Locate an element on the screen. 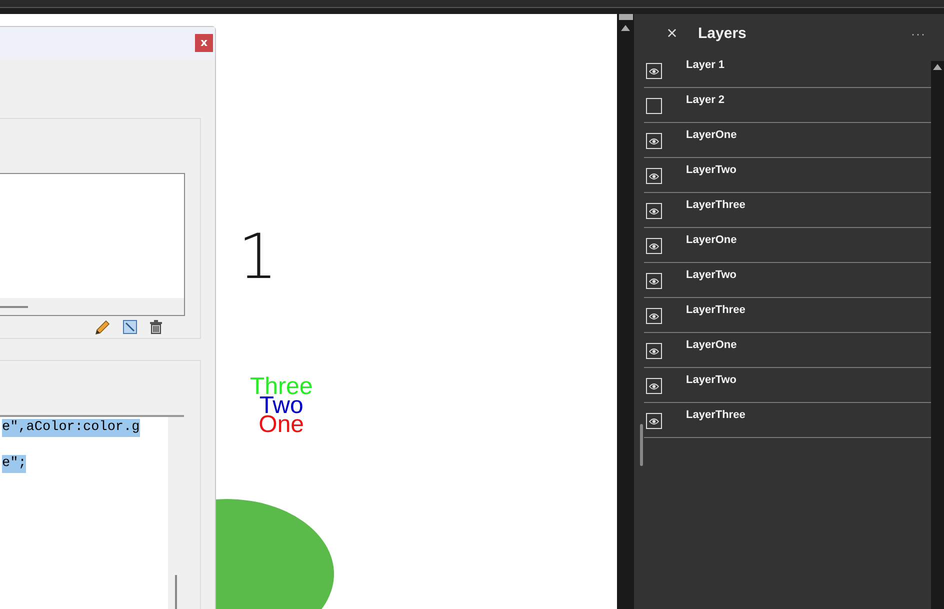  canvas-text: Three is located at coordinates (281, 386).